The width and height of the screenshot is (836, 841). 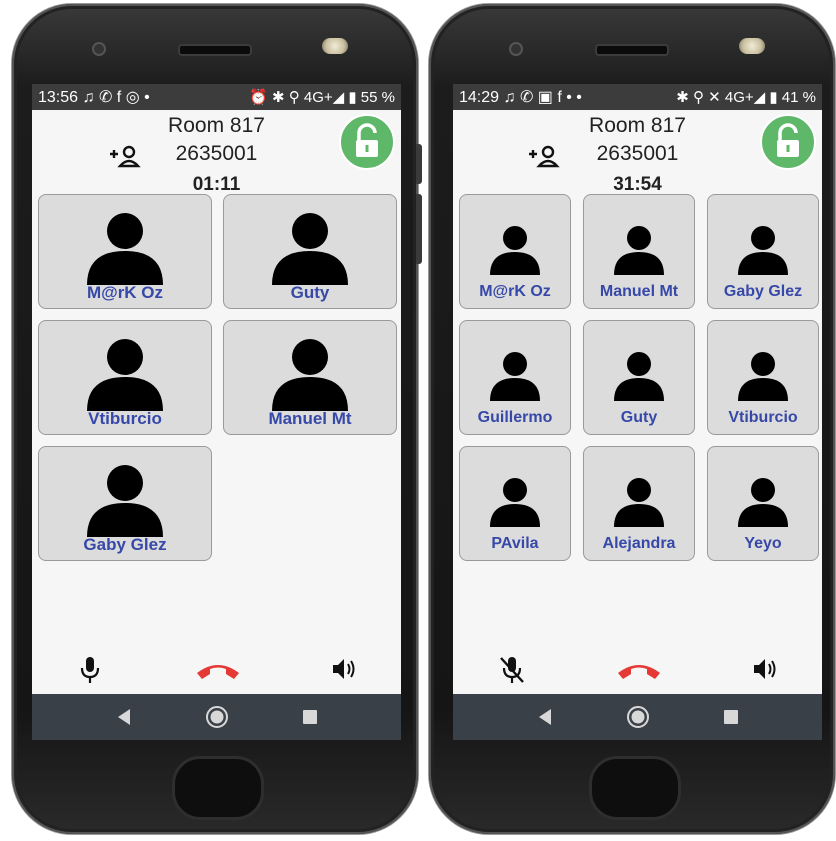 What do you see at coordinates (322, 97) in the screenshot?
I see `status-right: ⏰ ✱ ⚲ 4G+◢ ▮ 55 %` at bounding box center [322, 97].